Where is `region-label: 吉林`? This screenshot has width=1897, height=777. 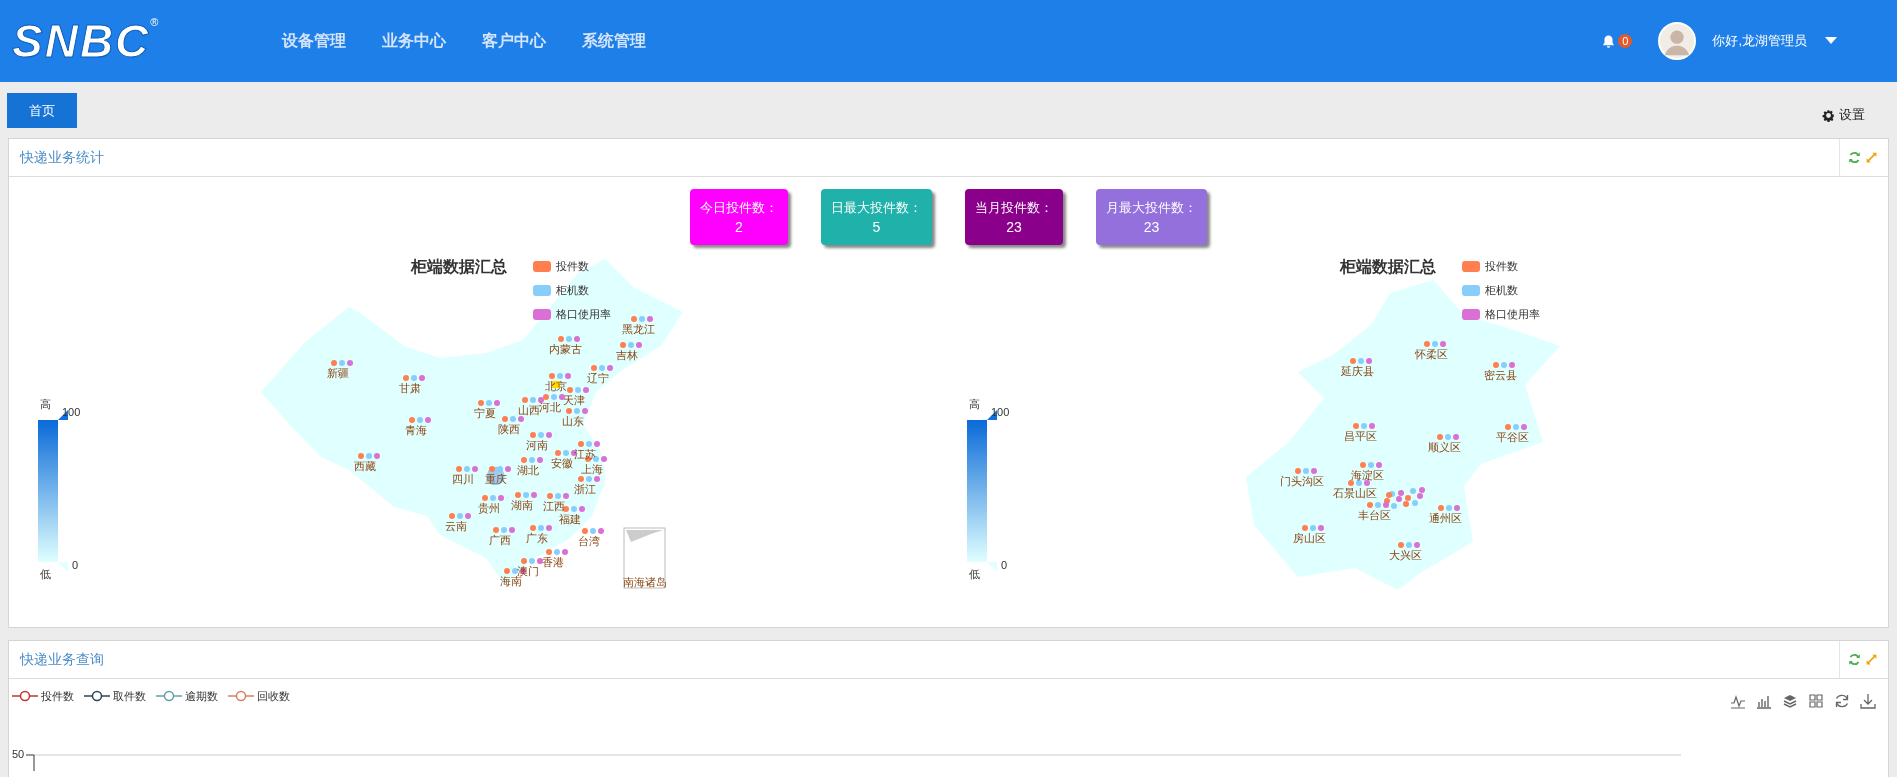
region-label: 吉林 is located at coordinates (627, 355).